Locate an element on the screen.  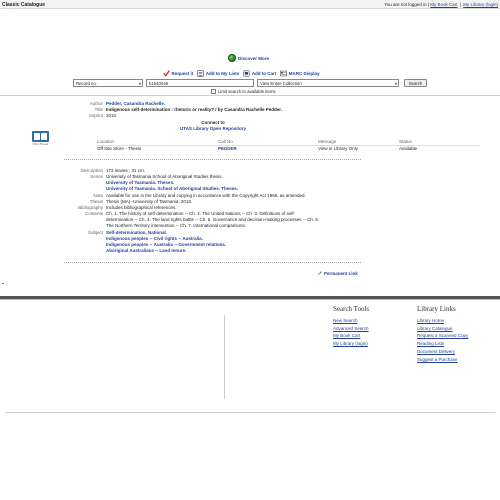
add-to-cart-button: Add to Cart is located at coordinates (259, 73).